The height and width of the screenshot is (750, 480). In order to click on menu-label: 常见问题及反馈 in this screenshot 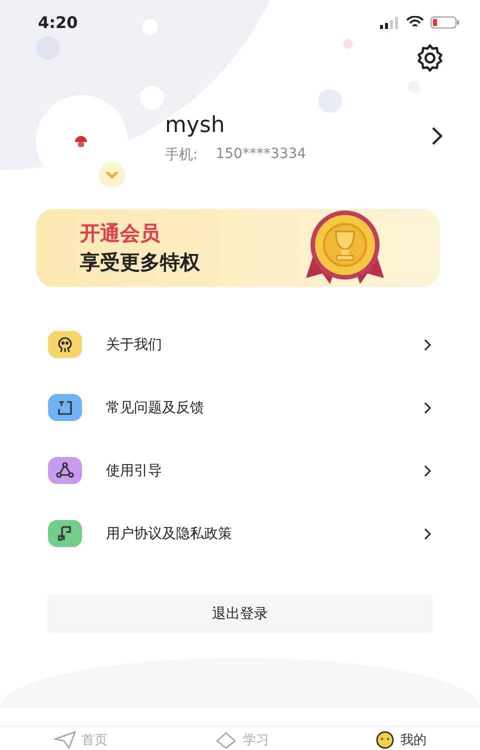, I will do `click(155, 407)`.